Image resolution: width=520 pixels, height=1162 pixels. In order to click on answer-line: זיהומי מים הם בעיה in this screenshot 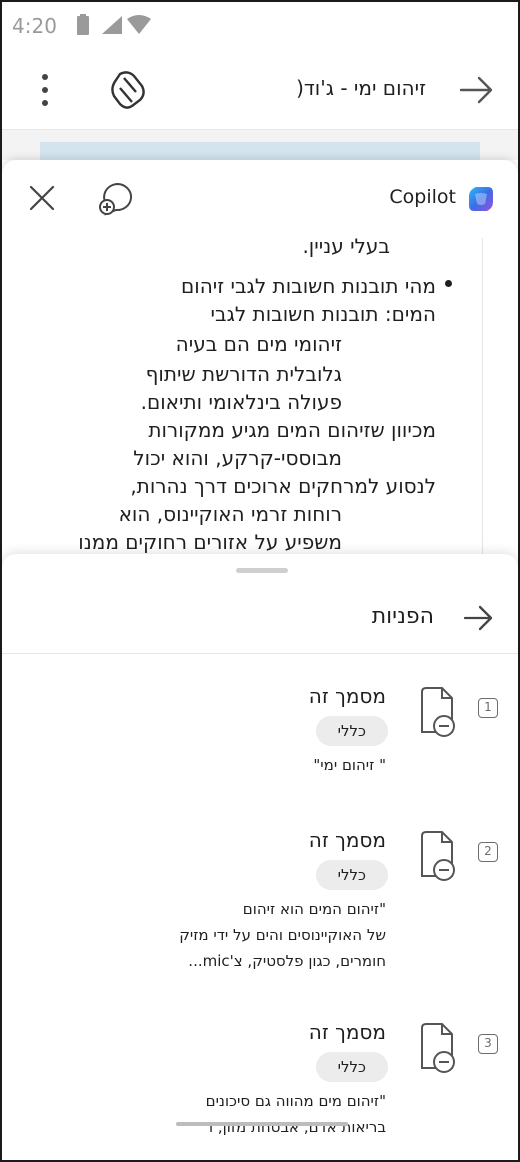, I will do `click(258, 344)`.